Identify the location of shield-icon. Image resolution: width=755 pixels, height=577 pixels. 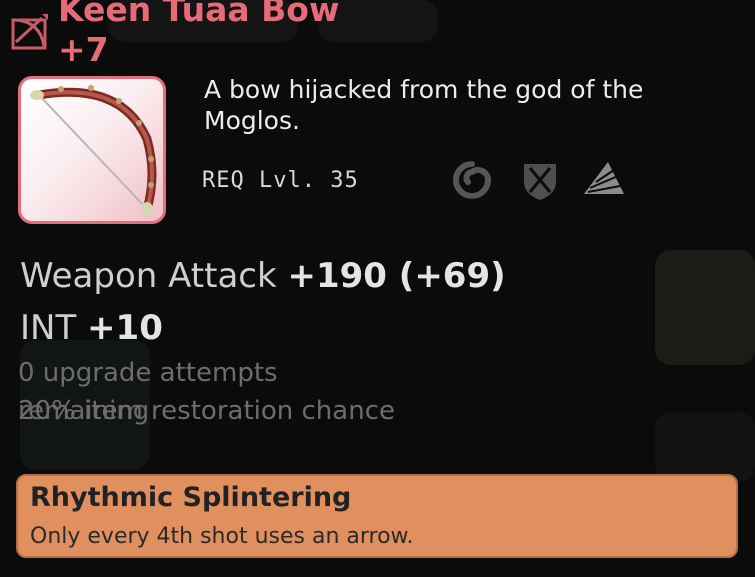
(540, 182).